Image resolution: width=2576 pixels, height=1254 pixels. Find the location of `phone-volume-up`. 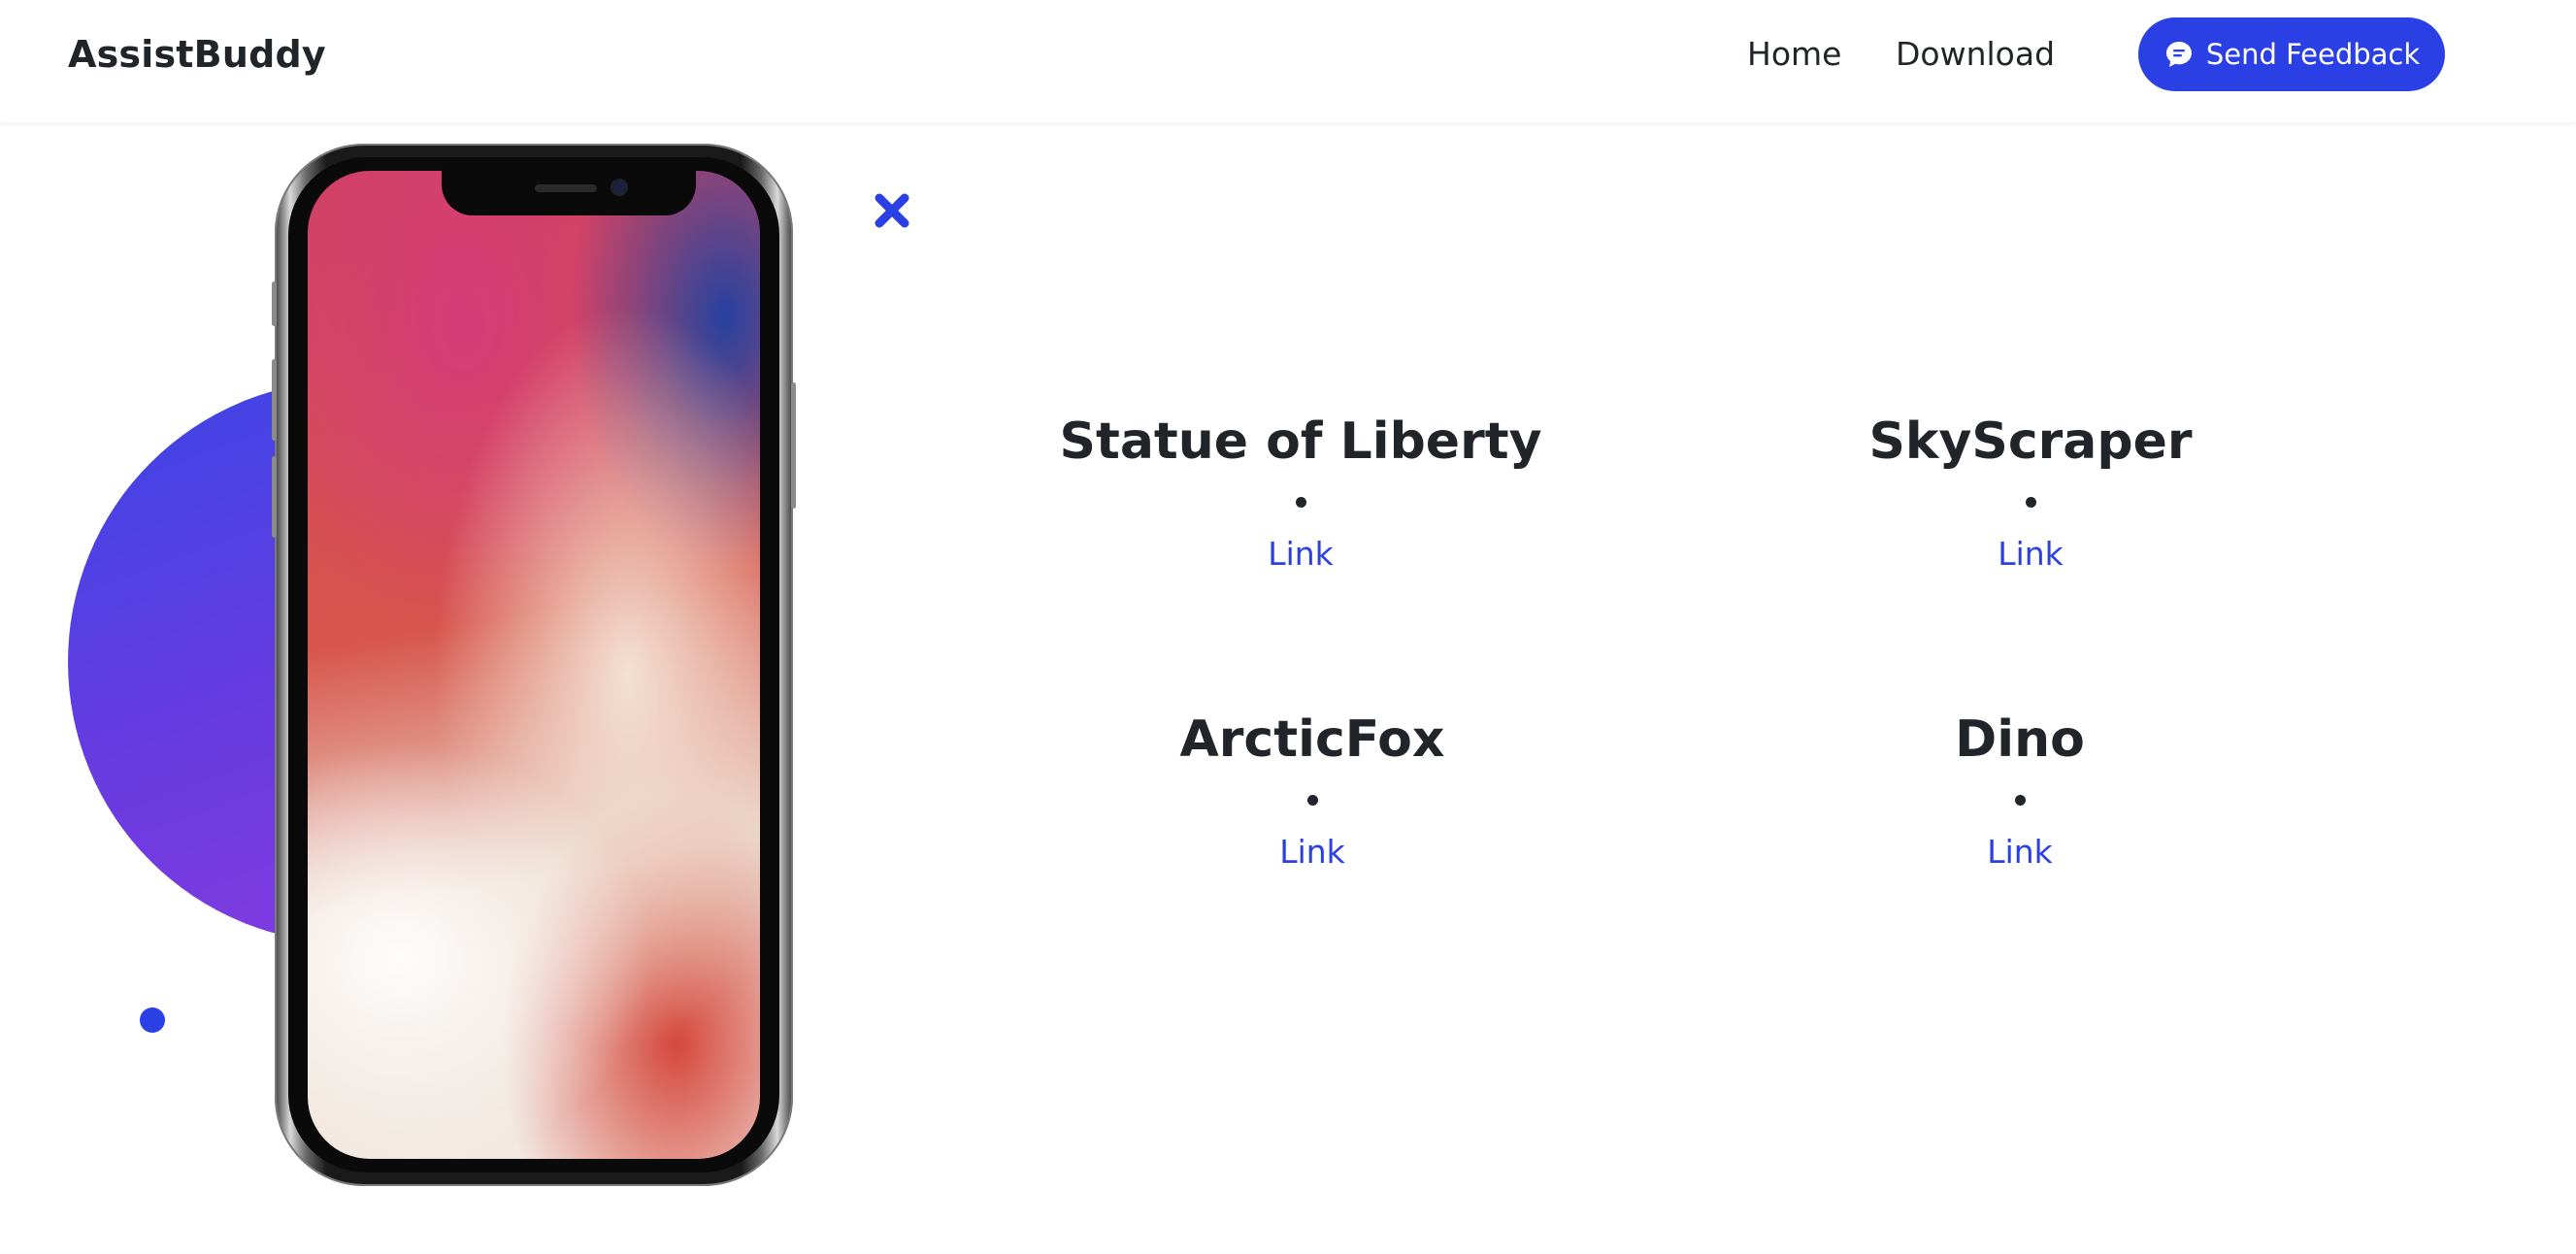

phone-volume-up is located at coordinates (274, 400).